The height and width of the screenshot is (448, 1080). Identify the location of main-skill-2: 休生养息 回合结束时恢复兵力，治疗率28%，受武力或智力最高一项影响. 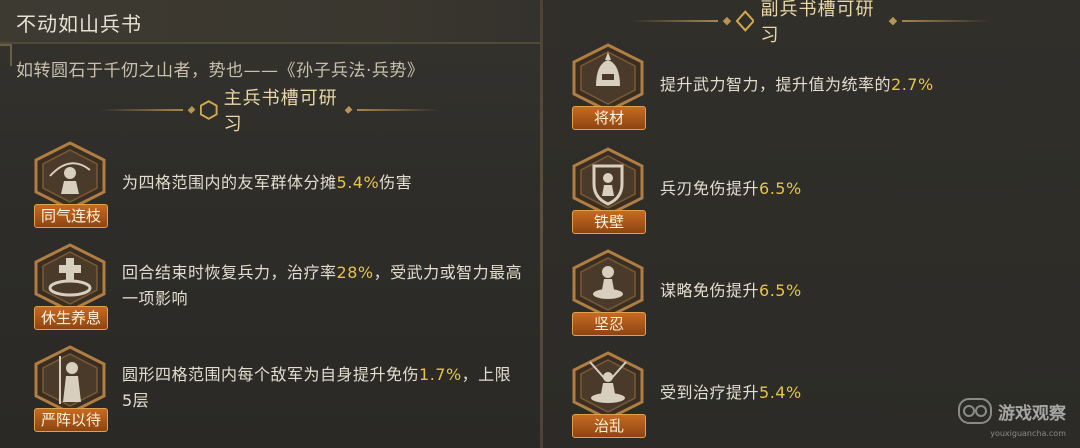
(281, 287).